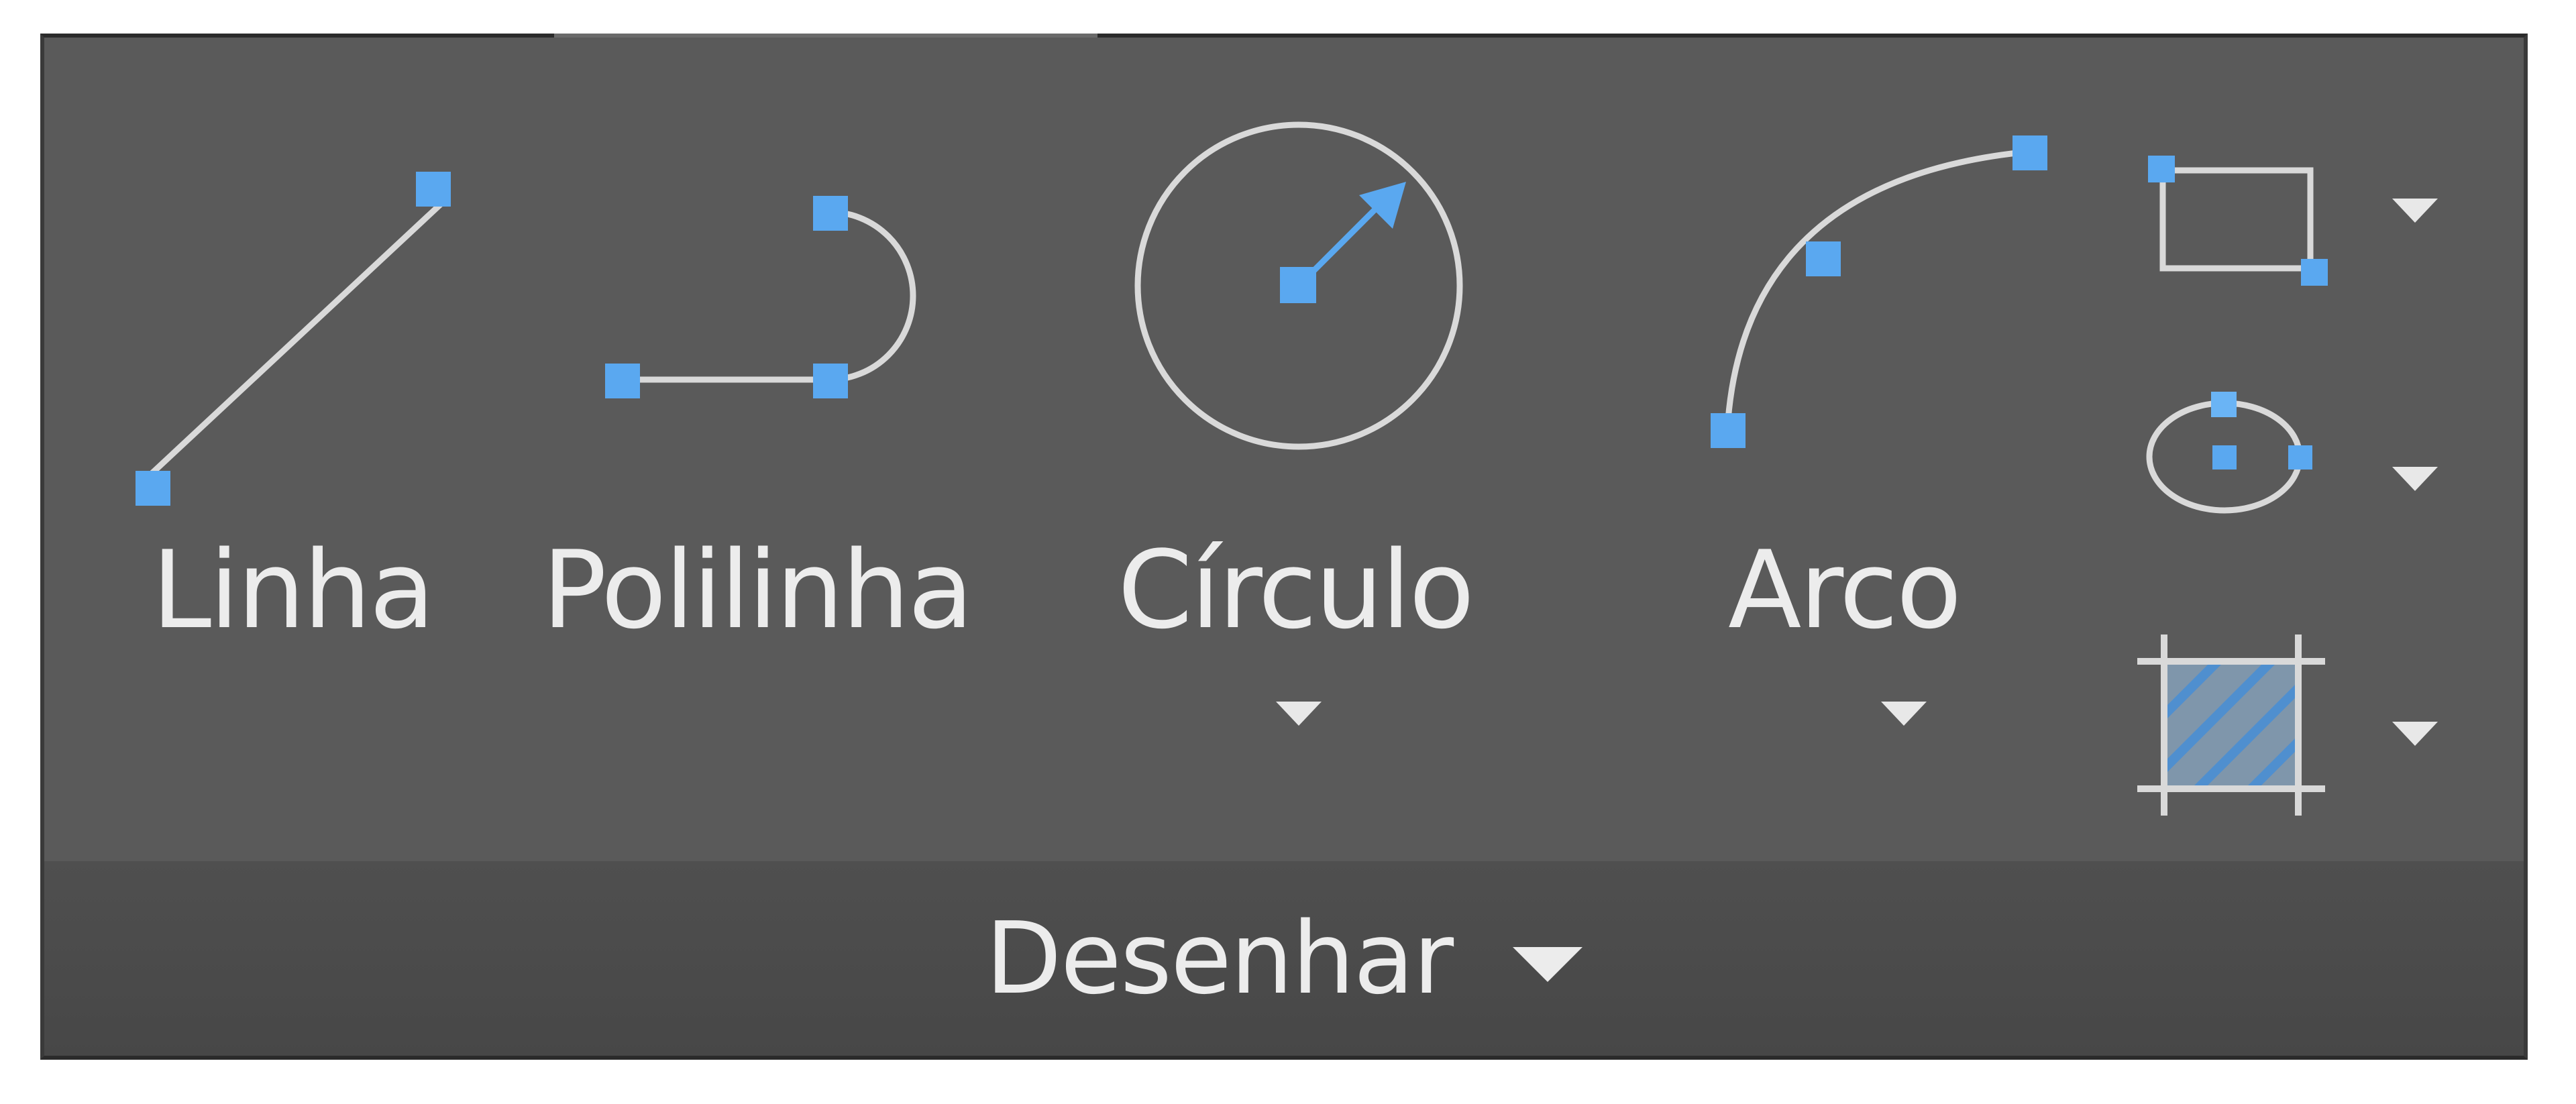 This screenshot has height=1104, width=2576. I want to click on polyline-label: Polilinha, so click(757, 590).